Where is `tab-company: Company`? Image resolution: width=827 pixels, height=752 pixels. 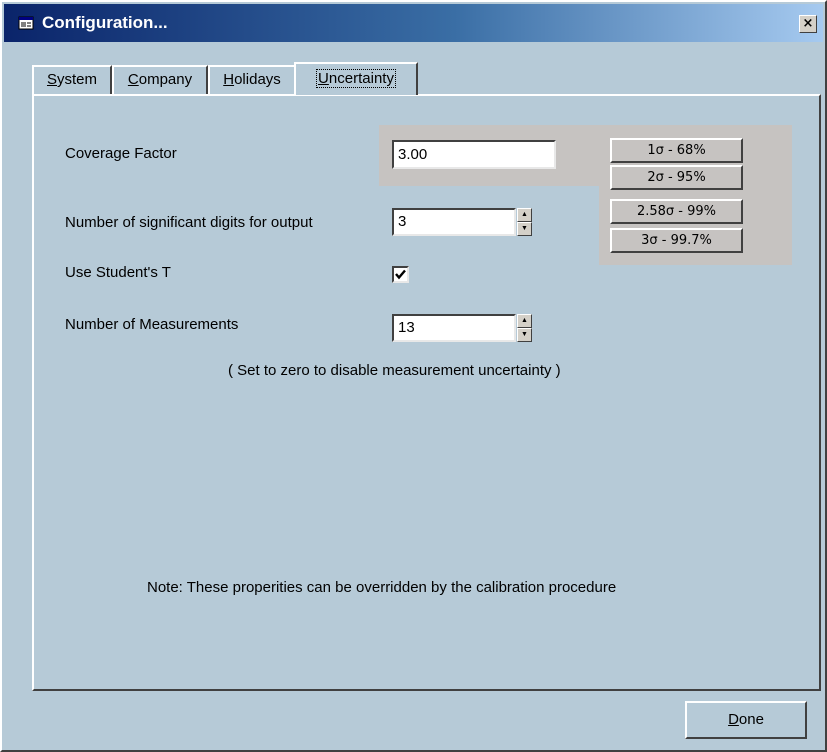
tab-company: Company is located at coordinates (160, 79).